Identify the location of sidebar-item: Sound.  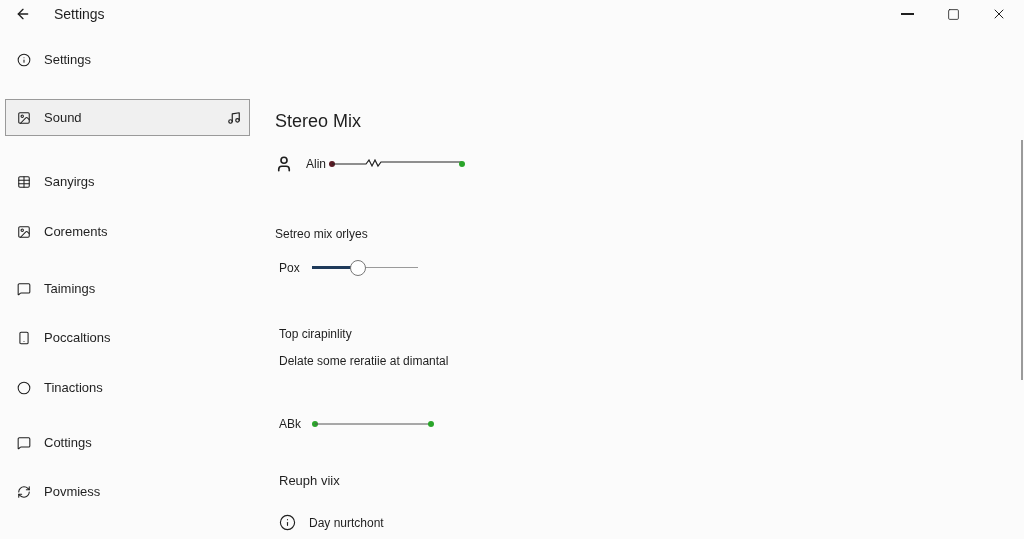
(127, 117).